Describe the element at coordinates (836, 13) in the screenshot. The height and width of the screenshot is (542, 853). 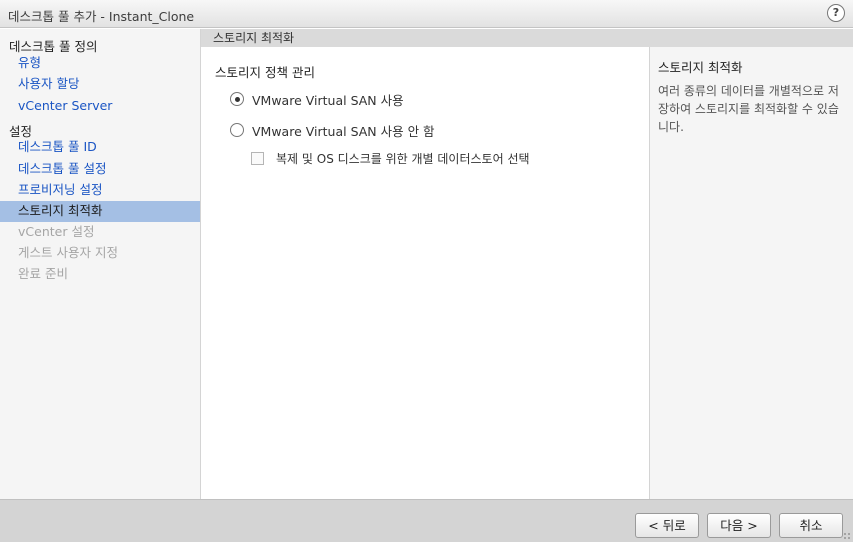
I see `help-icon: ?` at that location.